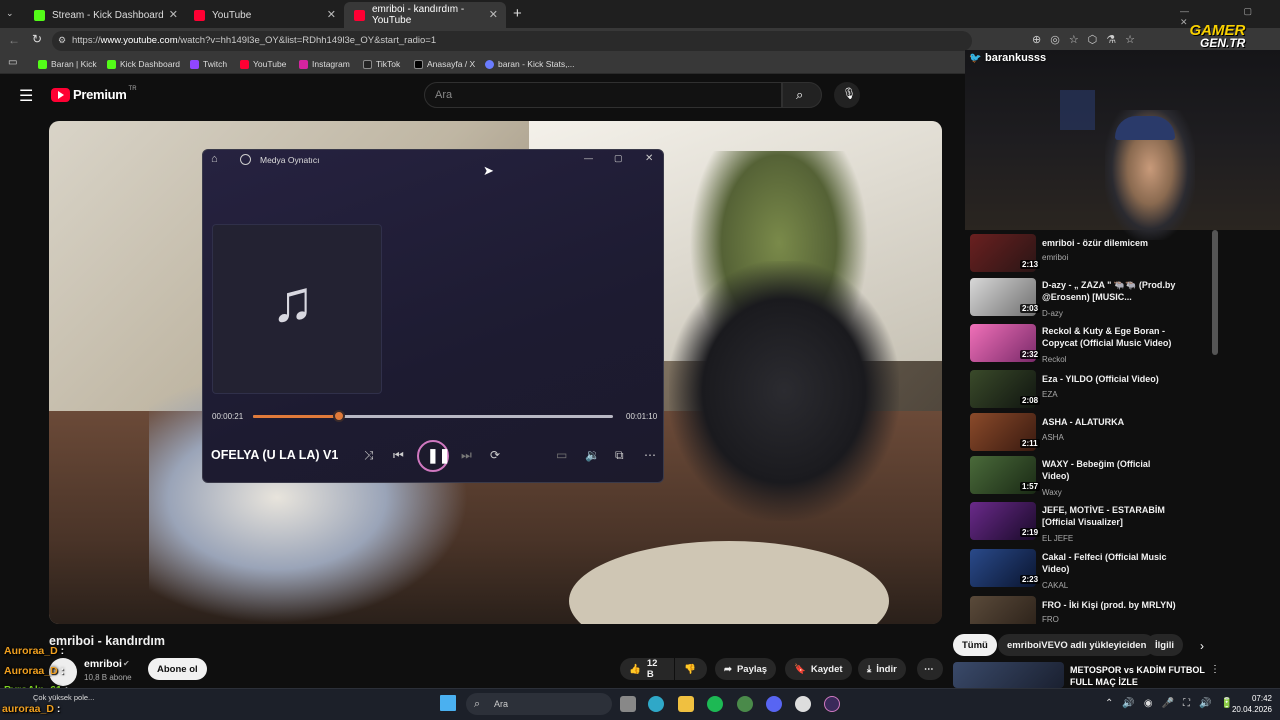 Image resolution: width=1280 pixels, height=720 pixels. What do you see at coordinates (561, 455) in the screenshot?
I see `caption-icon: ▭` at bounding box center [561, 455].